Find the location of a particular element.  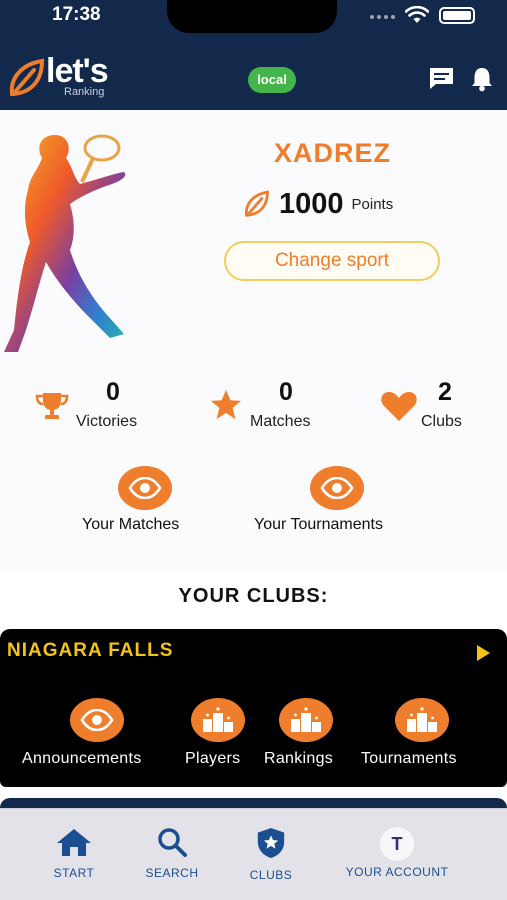

environment-badge: local is located at coordinates (272, 80).